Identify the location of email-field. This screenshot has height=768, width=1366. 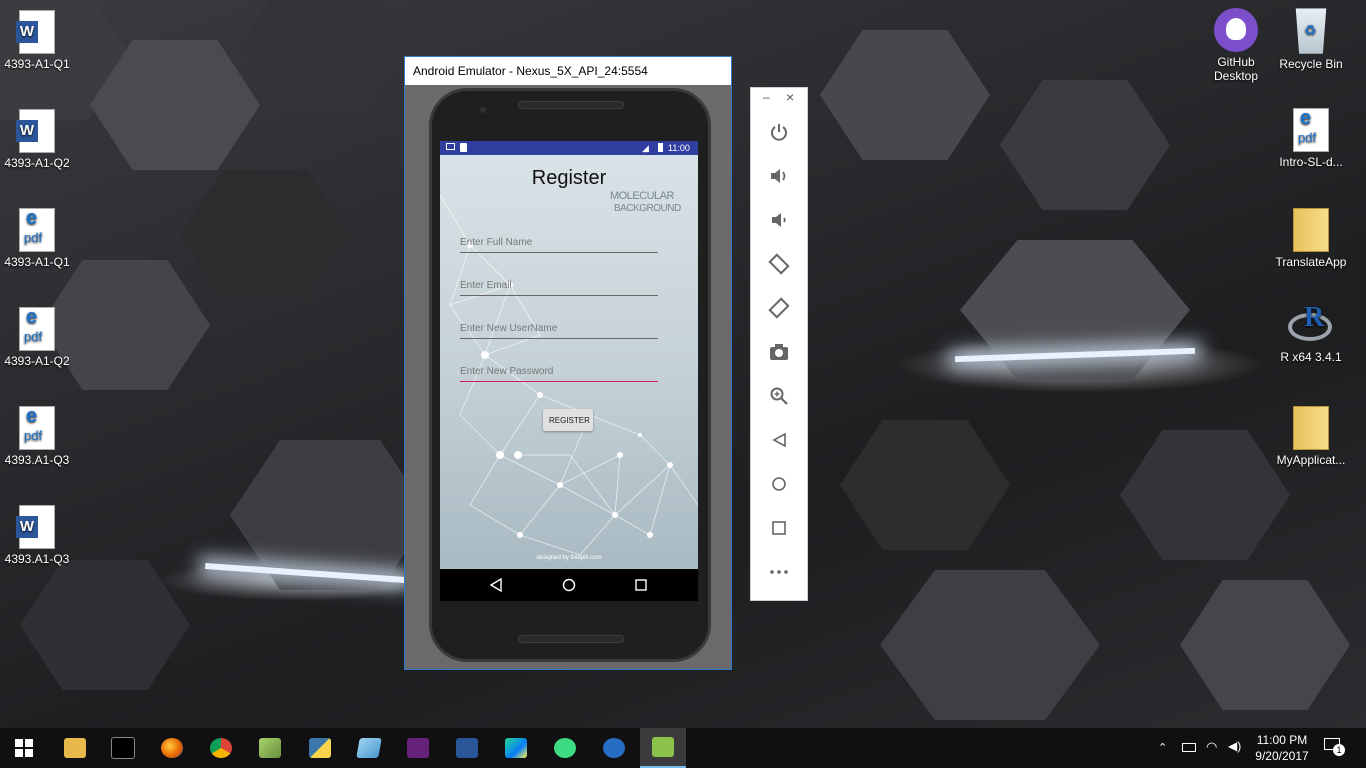
(559, 285).